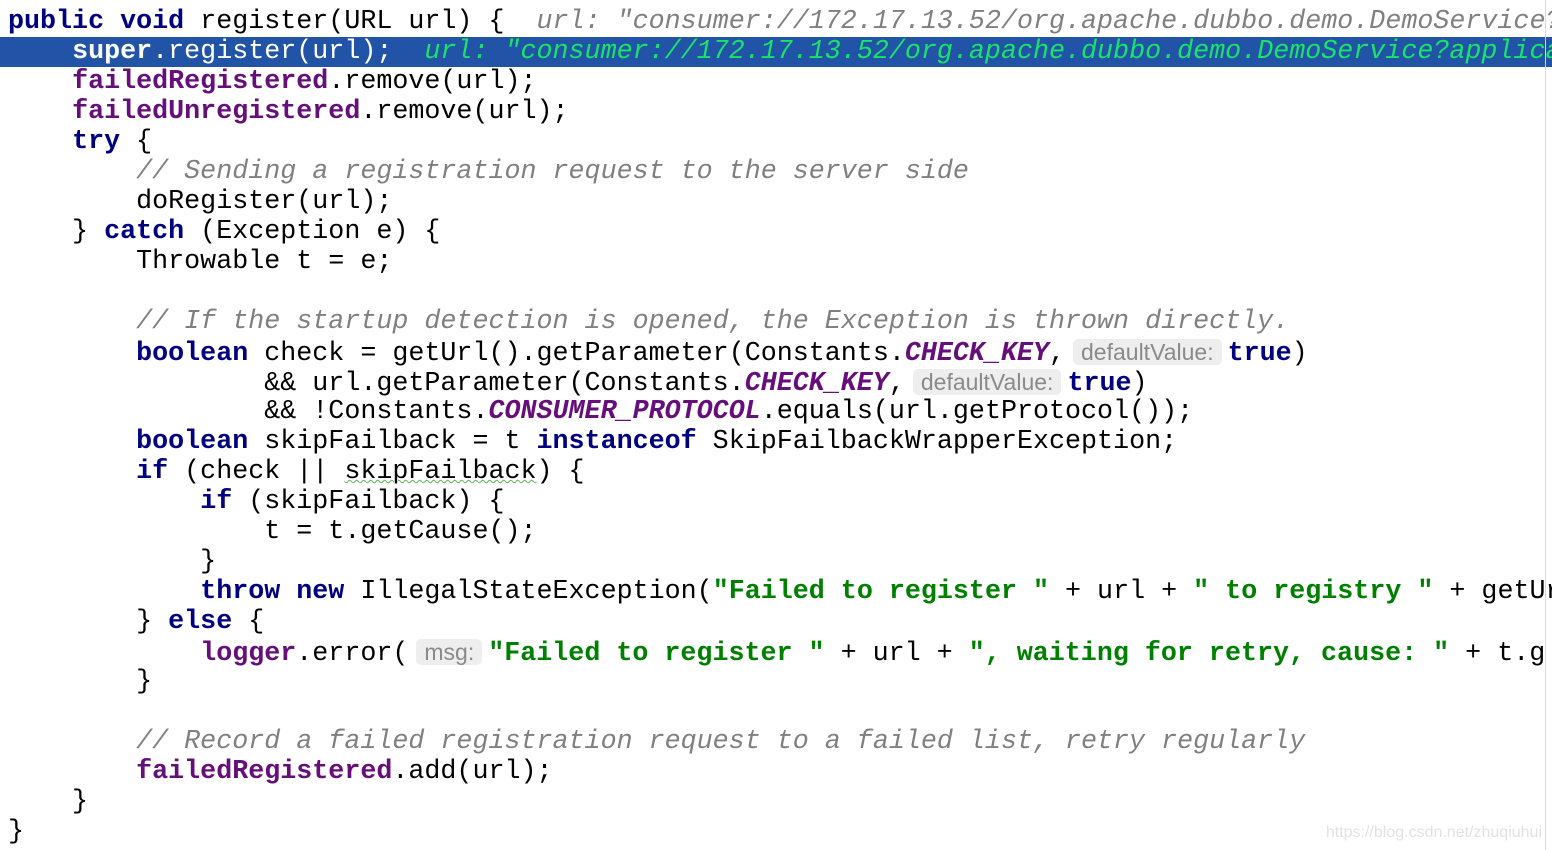 This screenshot has height=850, width=1552. What do you see at coordinates (312, 232) in the screenshot?
I see `code-text: (Exception e) {` at bounding box center [312, 232].